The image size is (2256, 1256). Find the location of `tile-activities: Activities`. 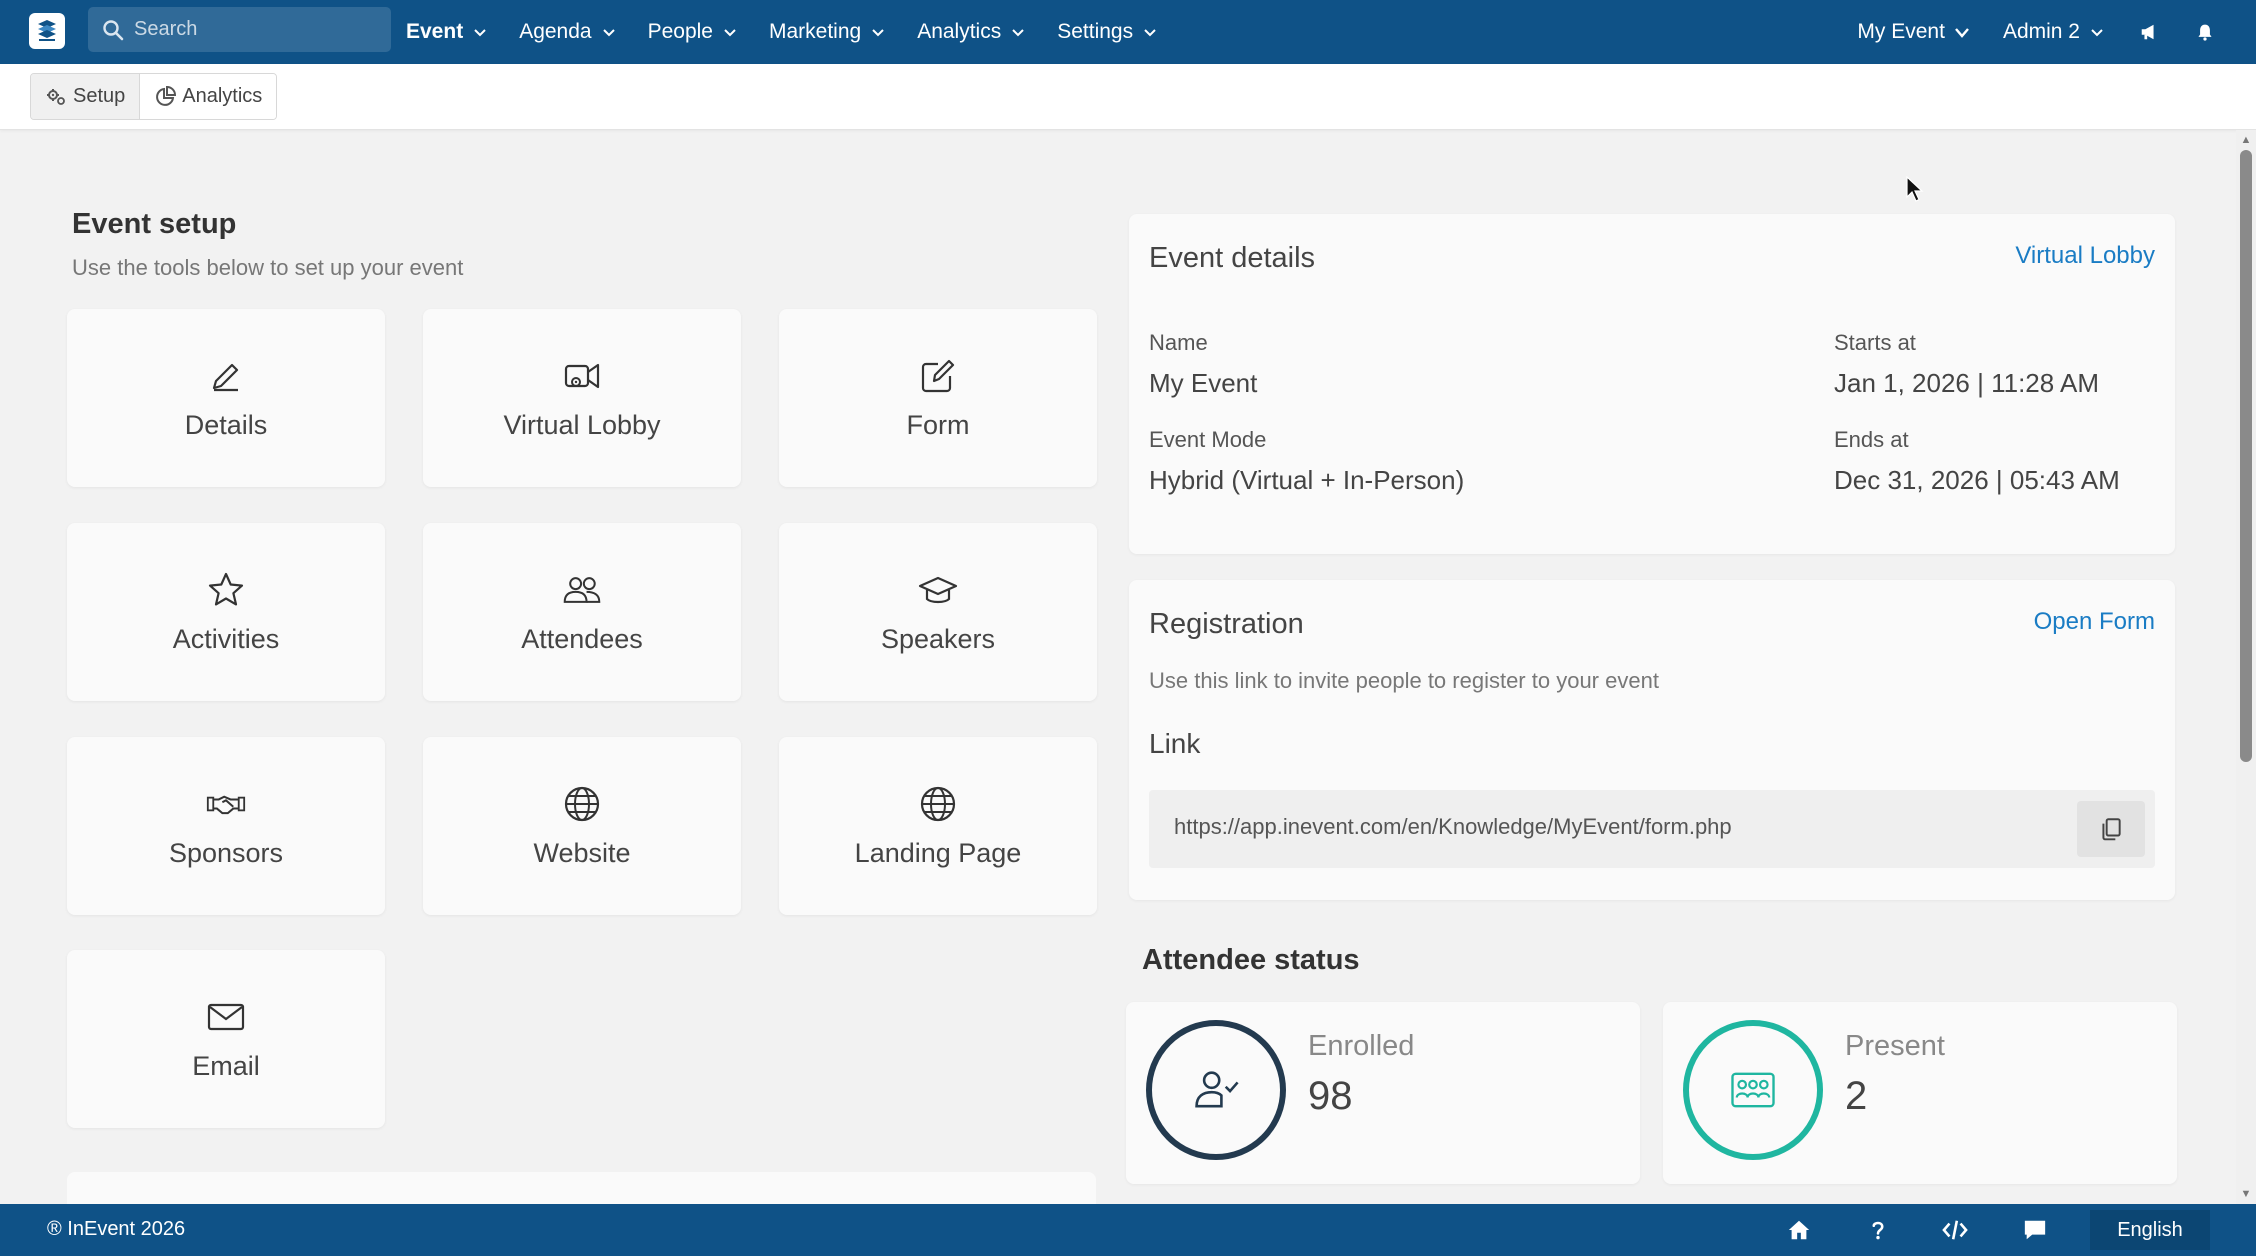

tile-activities: Activities is located at coordinates (226, 612).